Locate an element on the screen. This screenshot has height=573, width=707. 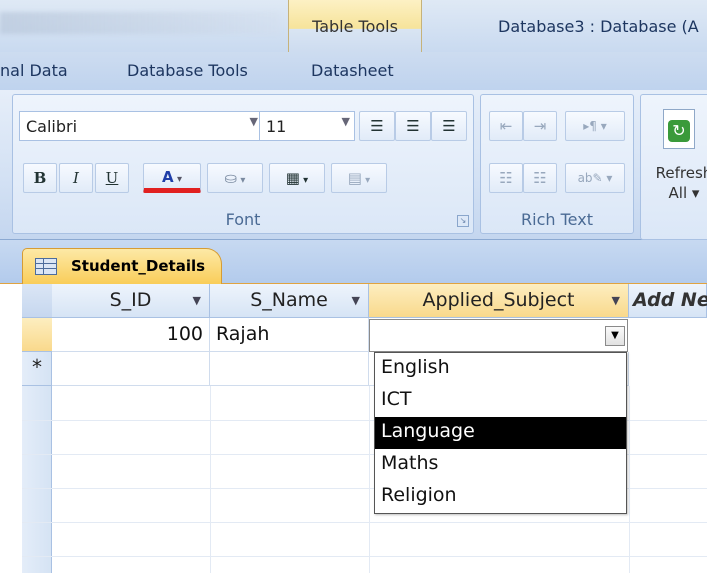
font-size-combo: 11 ▼ is located at coordinates (307, 126).